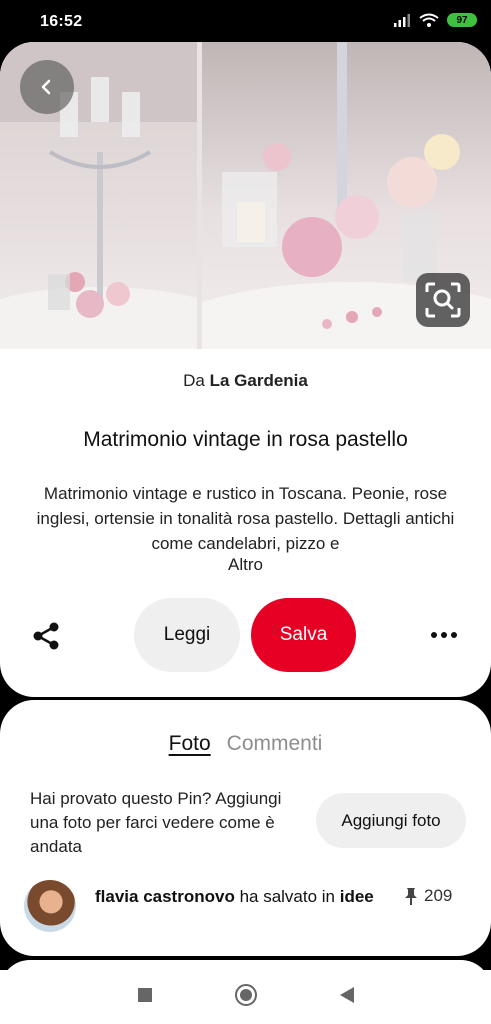 The height and width of the screenshot is (1024, 491). I want to click on activity-user: flavia castronovo, so click(165, 896).